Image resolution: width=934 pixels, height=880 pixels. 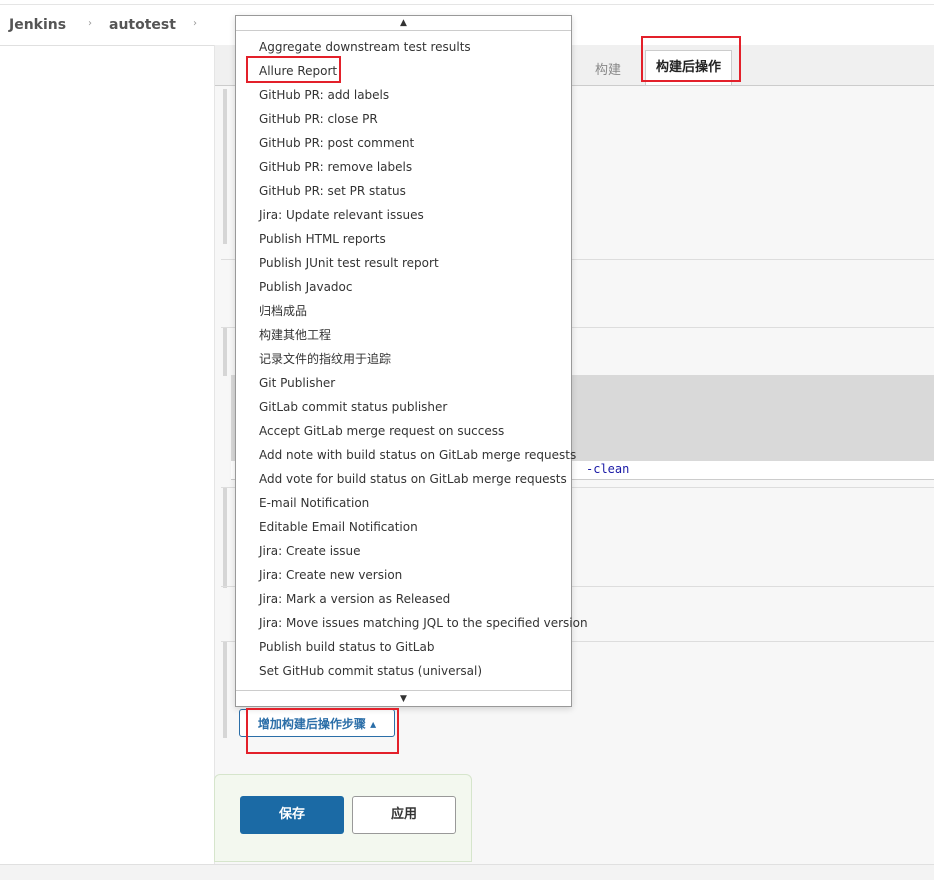 What do you see at coordinates (467, 872) in the screenshot?
I see `footer-strip` at bounding box center [467, 872].